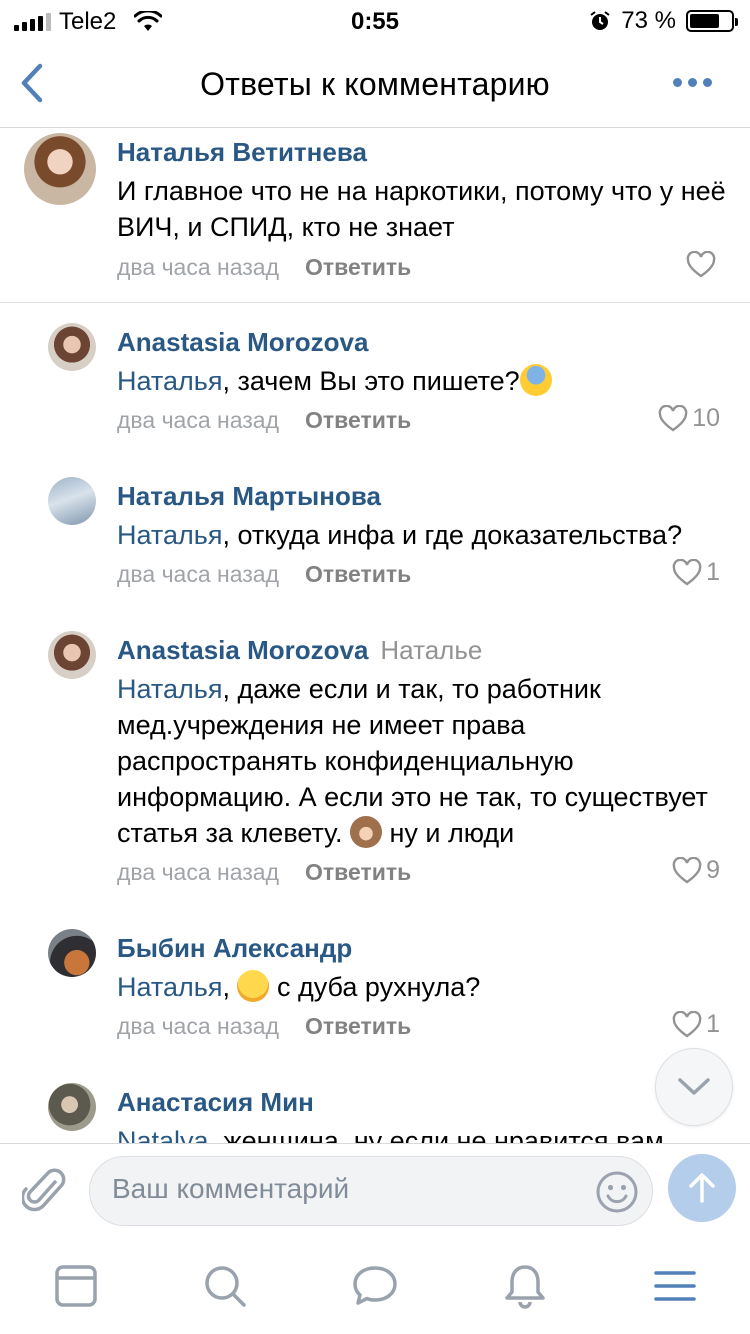 The image size is (750, 1334). I want to click on comment-body: , откуда инфа и где доказательства?, so click(452, 535).